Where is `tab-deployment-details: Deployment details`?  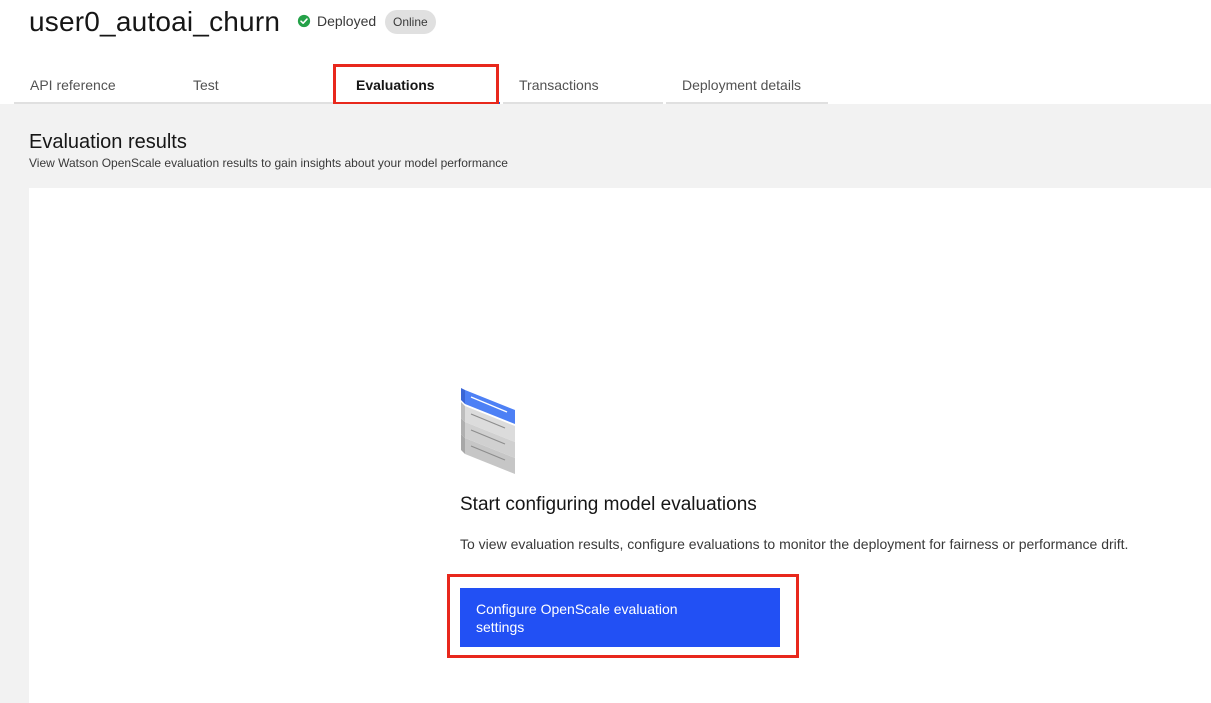 tab-deployment-details: Deployment details is located at coordinates (747, 85).